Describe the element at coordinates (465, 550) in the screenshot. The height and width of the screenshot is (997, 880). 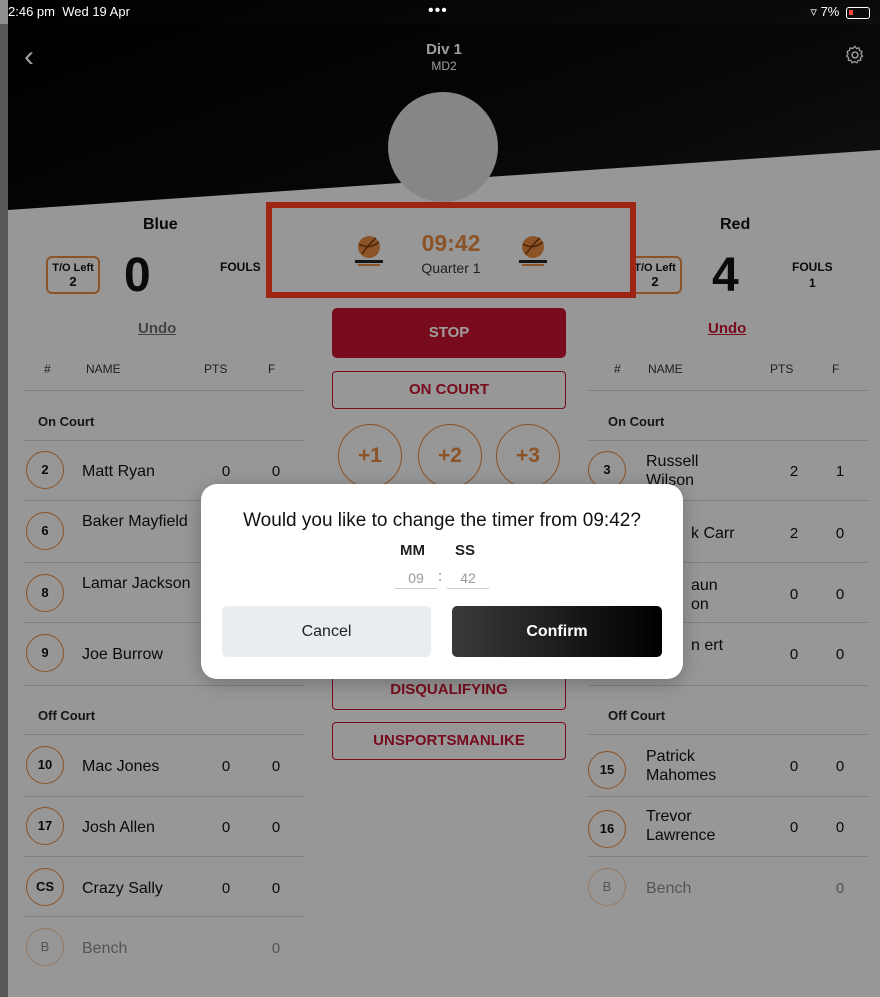
I see `seconds-label: SS` at that location.